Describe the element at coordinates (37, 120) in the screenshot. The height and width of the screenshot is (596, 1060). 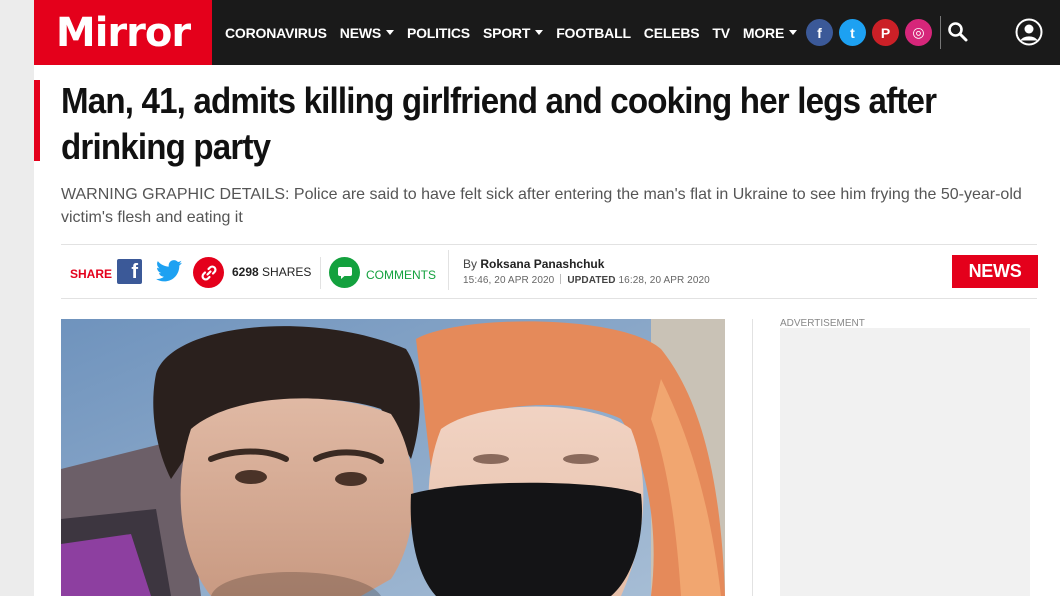
I see `headline-accent-bar` at that location.